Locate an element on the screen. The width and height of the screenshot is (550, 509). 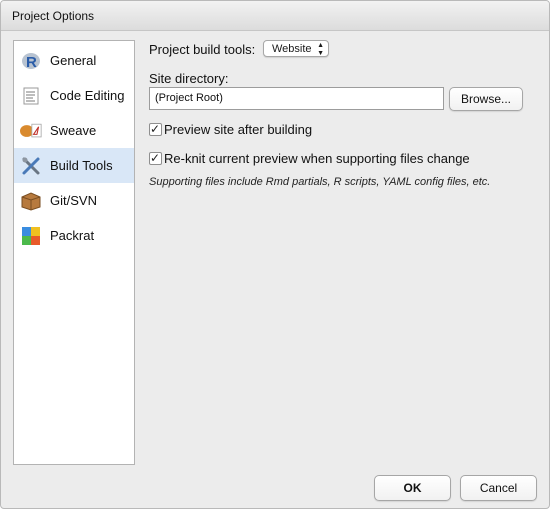
sweave-pdf-icon is located at coordinates (31, 131).